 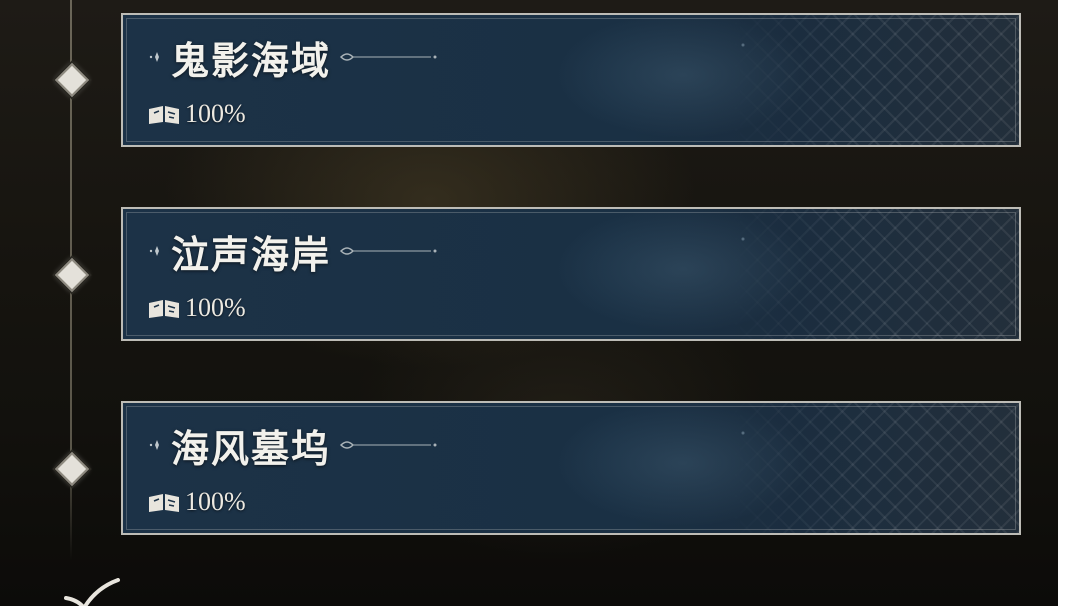 What do you see at coordinates (92, 592) in the screenshot?
I see `checkmark-icon` at bounding box center [92, 592].